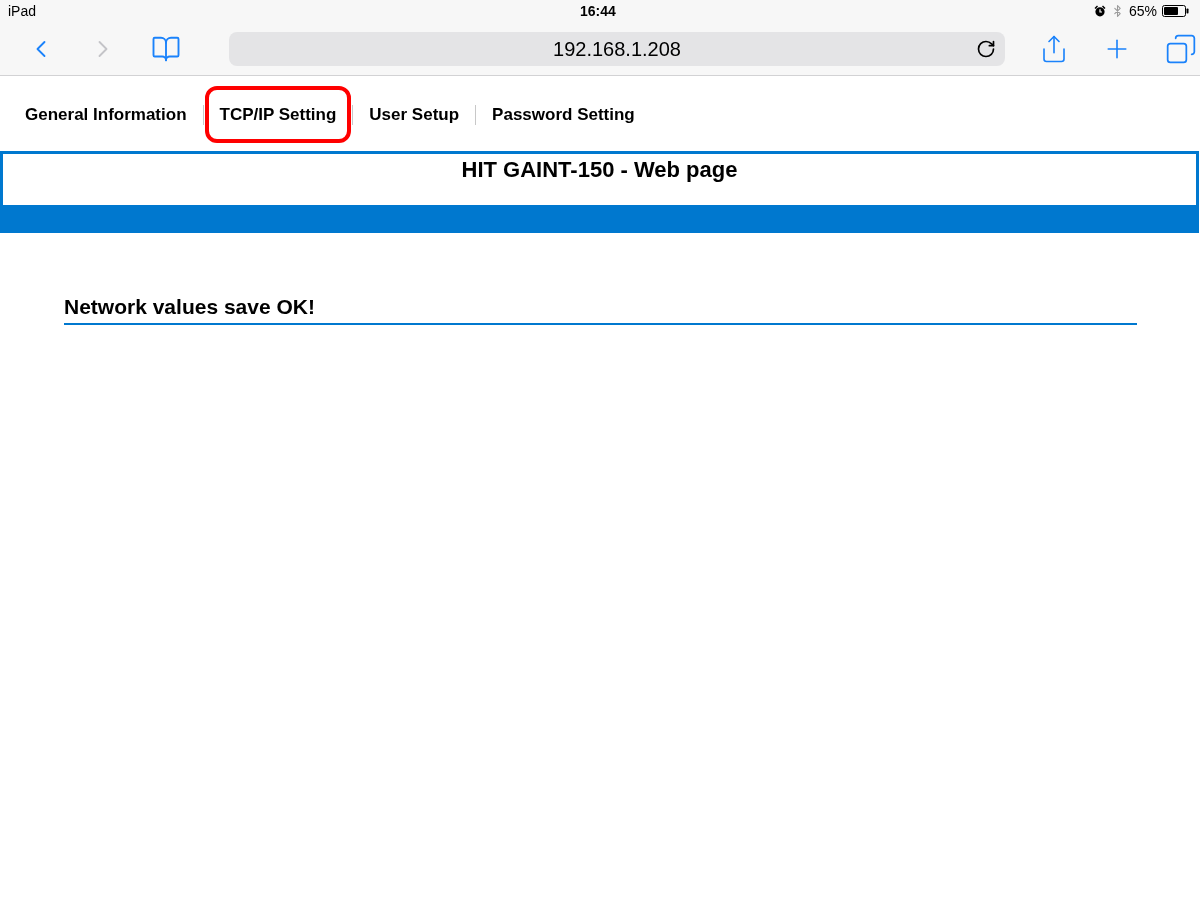 This screenshot has height=900, width=1200. I want to click on status-message: Network values save OK!, so click(189, 306).